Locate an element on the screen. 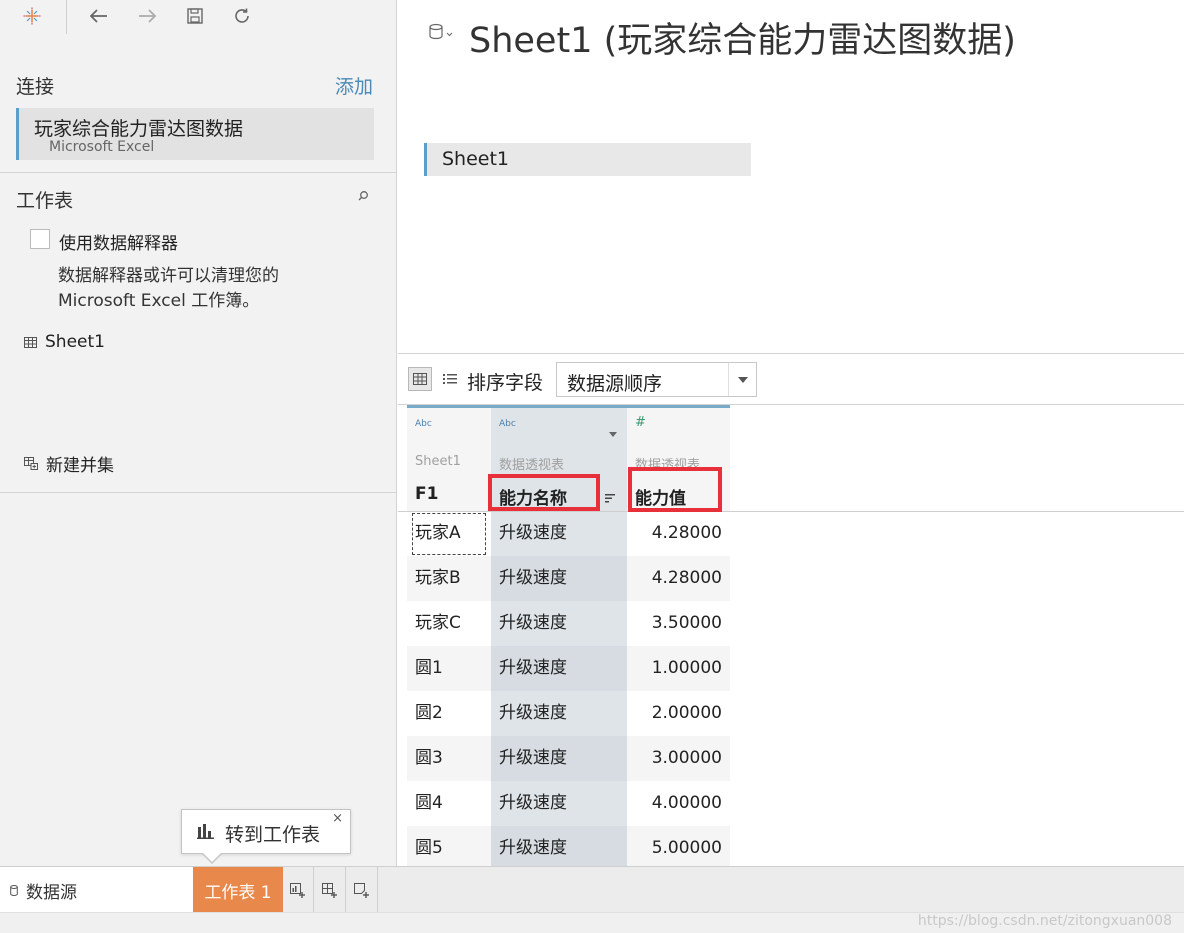  save-icon is located at coordinates (195, 16).